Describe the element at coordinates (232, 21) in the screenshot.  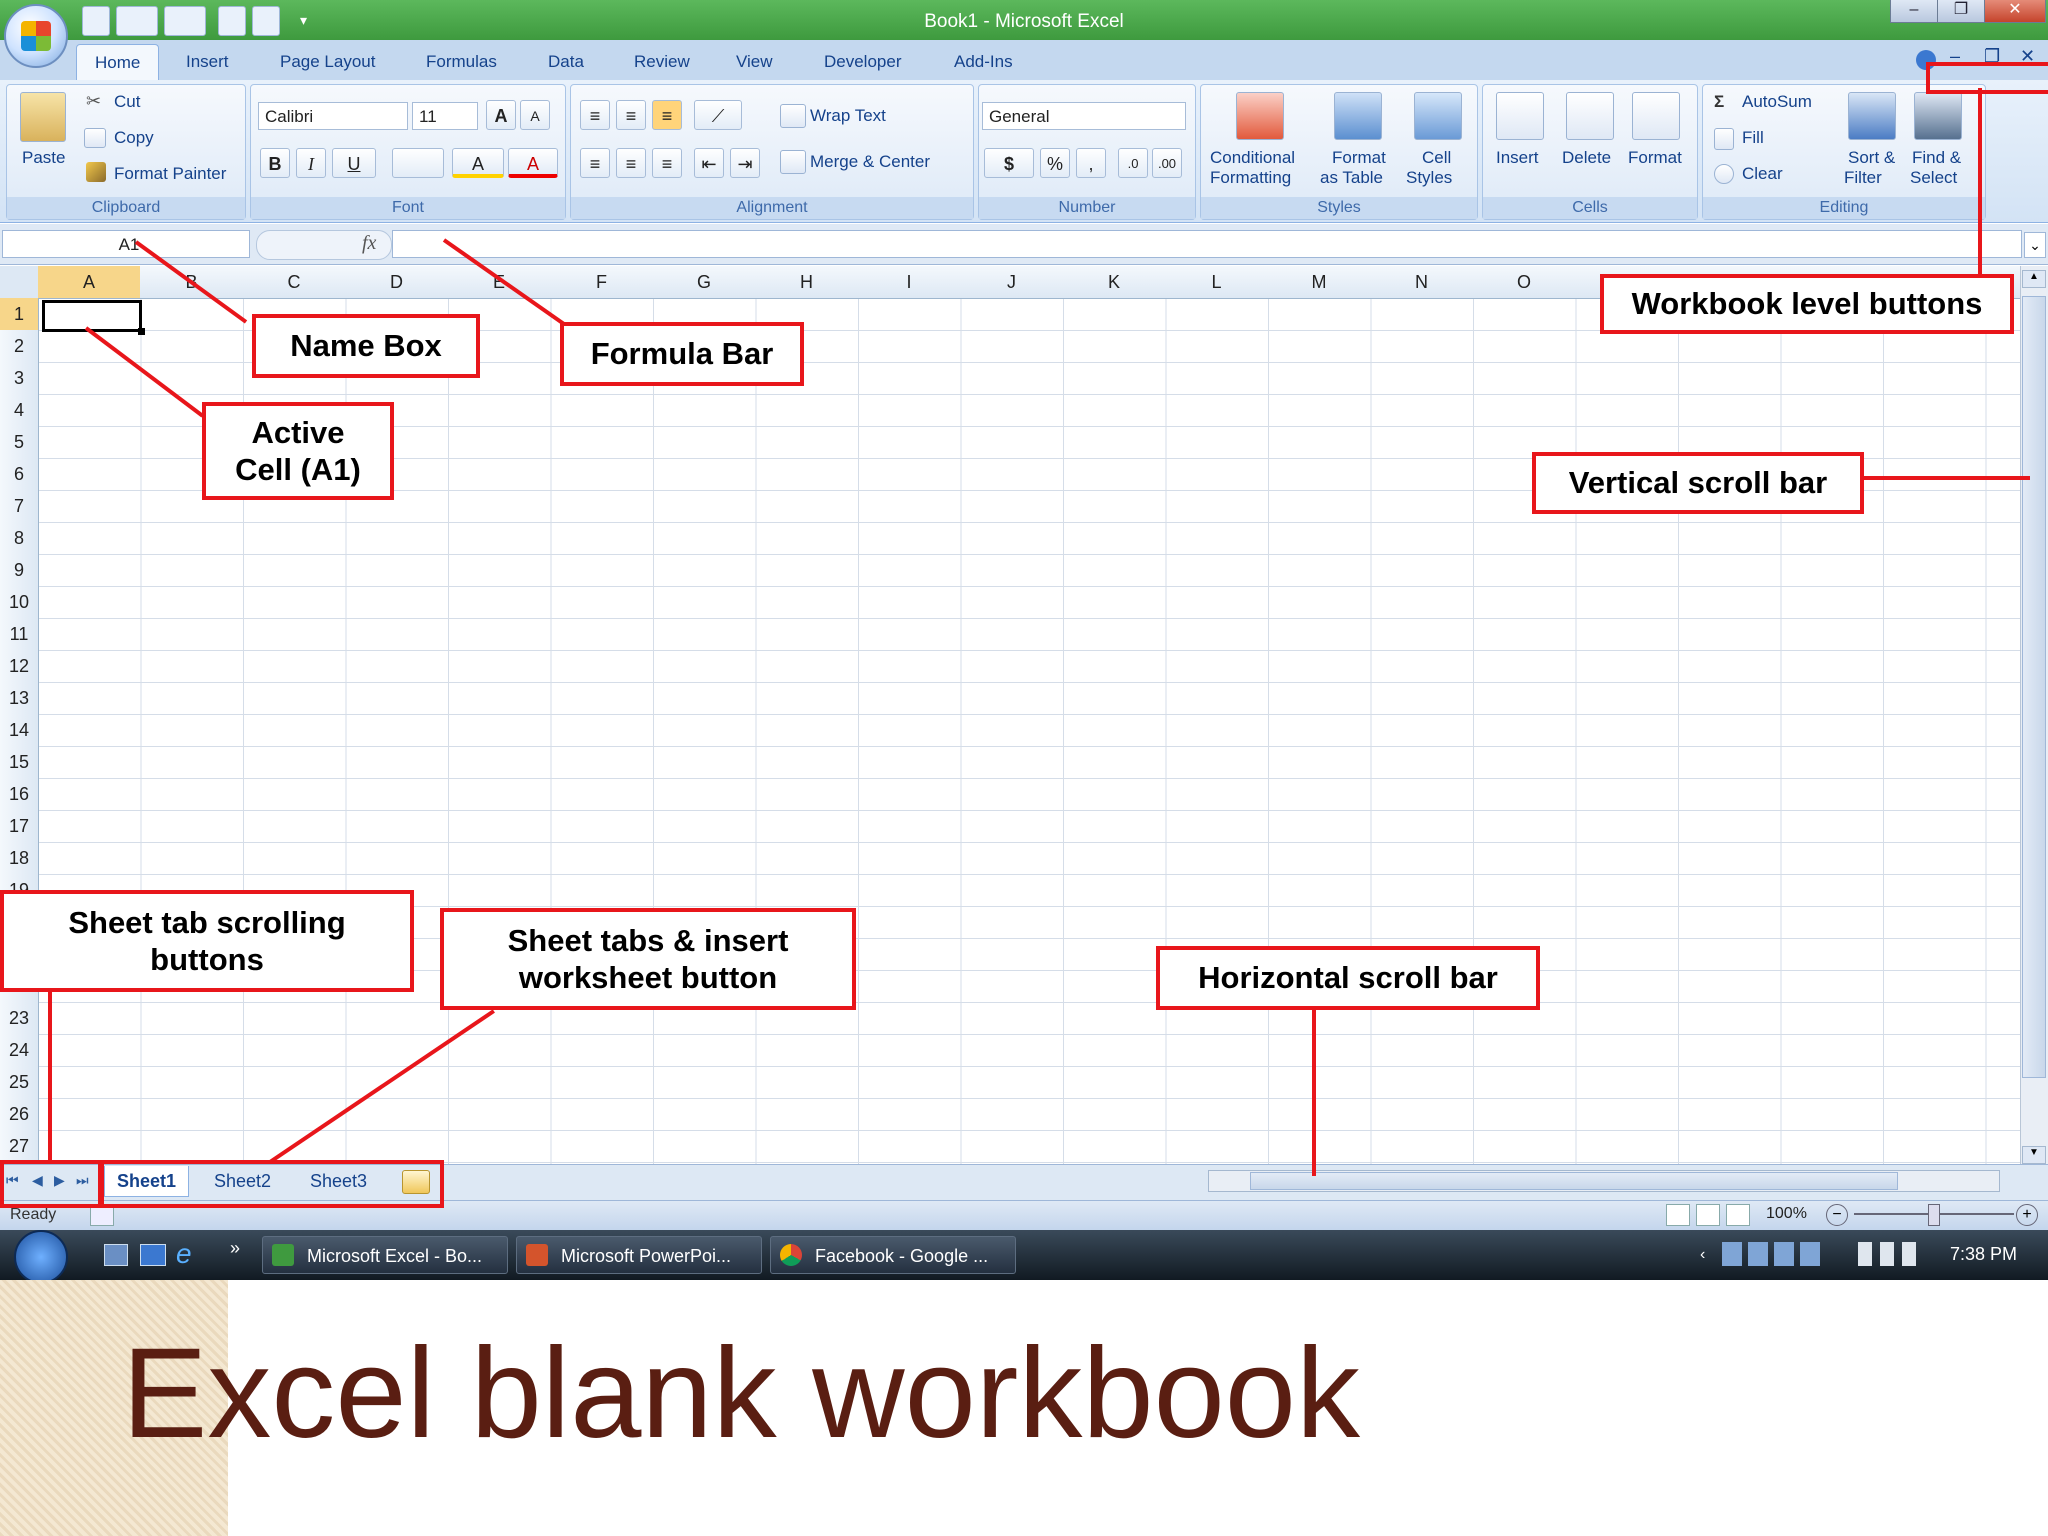
I see `print-preview-icon` at that location.